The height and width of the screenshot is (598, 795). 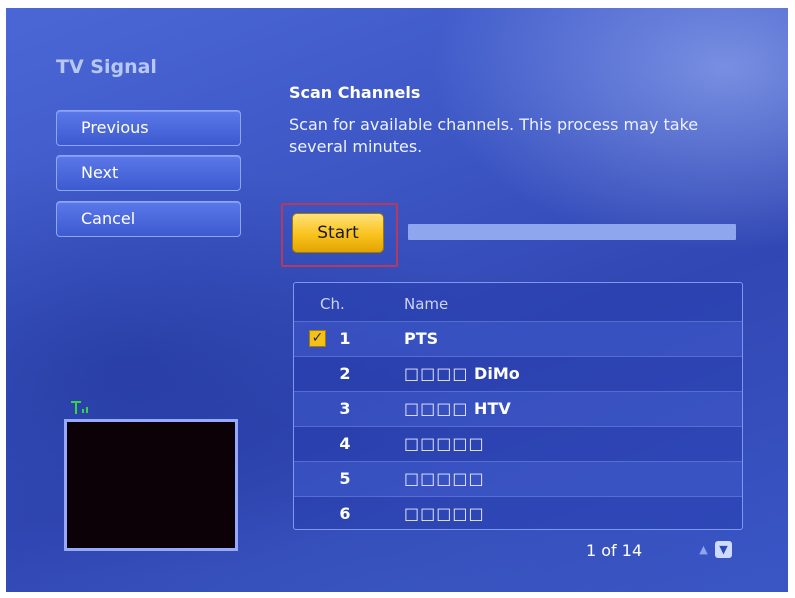 I want to click on tv-preview, so click(x=151, y=485).